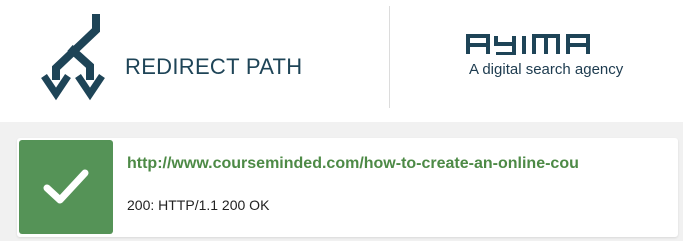 The image size is (683, 241). I want to click on status-indicator, so click(66, 187).